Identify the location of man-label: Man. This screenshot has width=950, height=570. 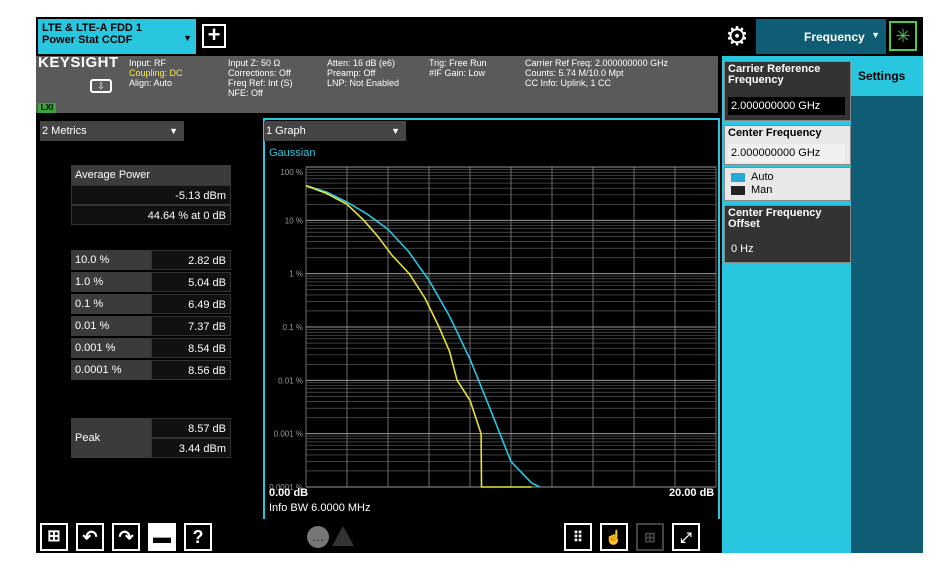
(762, 190).